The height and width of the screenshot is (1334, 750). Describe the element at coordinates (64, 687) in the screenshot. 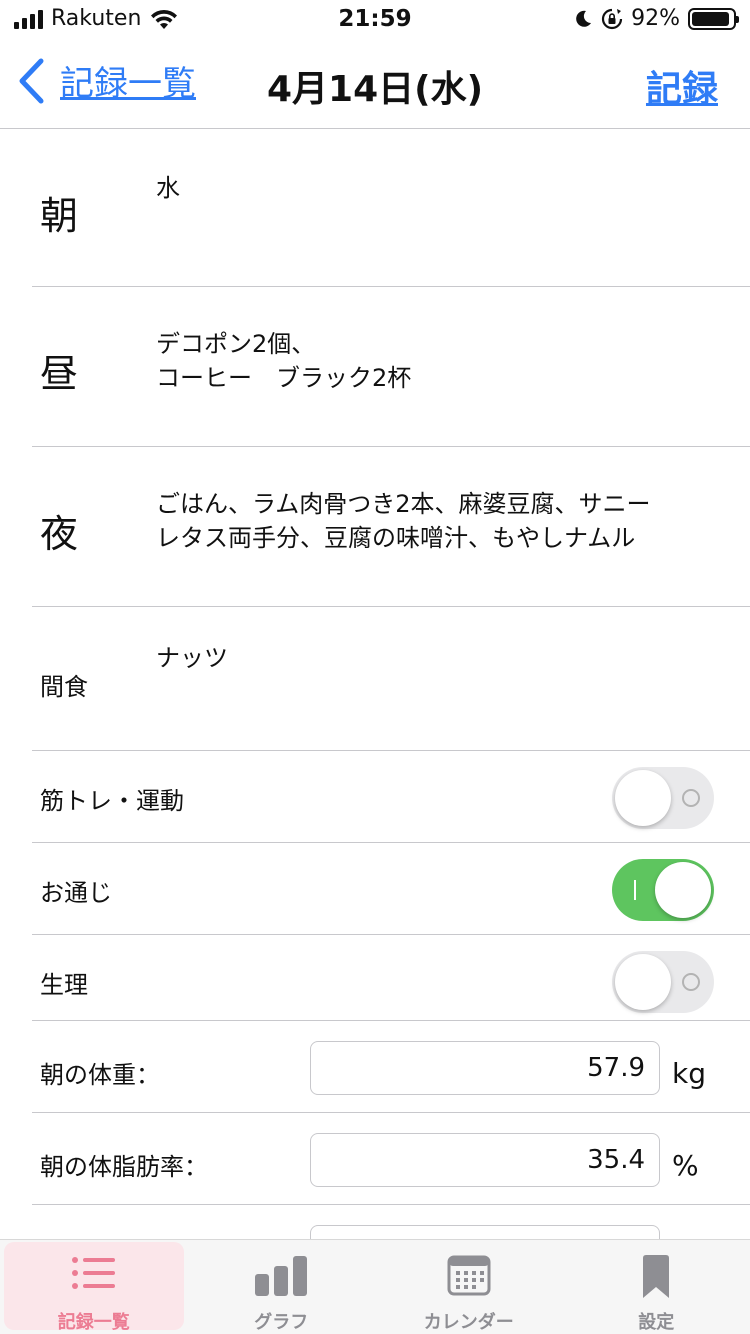

I see `meal-label: 間食` at that location.